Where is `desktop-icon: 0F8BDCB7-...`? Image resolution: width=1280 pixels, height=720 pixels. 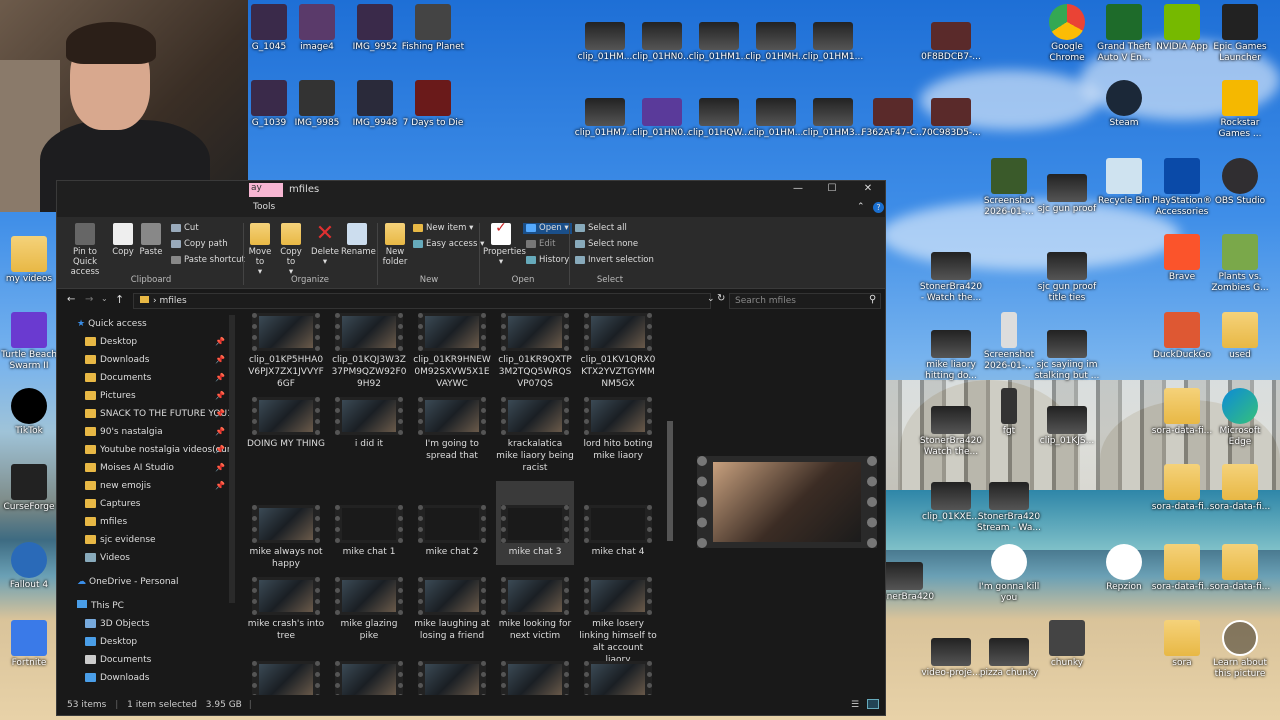 desktop-icon: 0F8BDCB7-... is located at coordinates (951, 39).